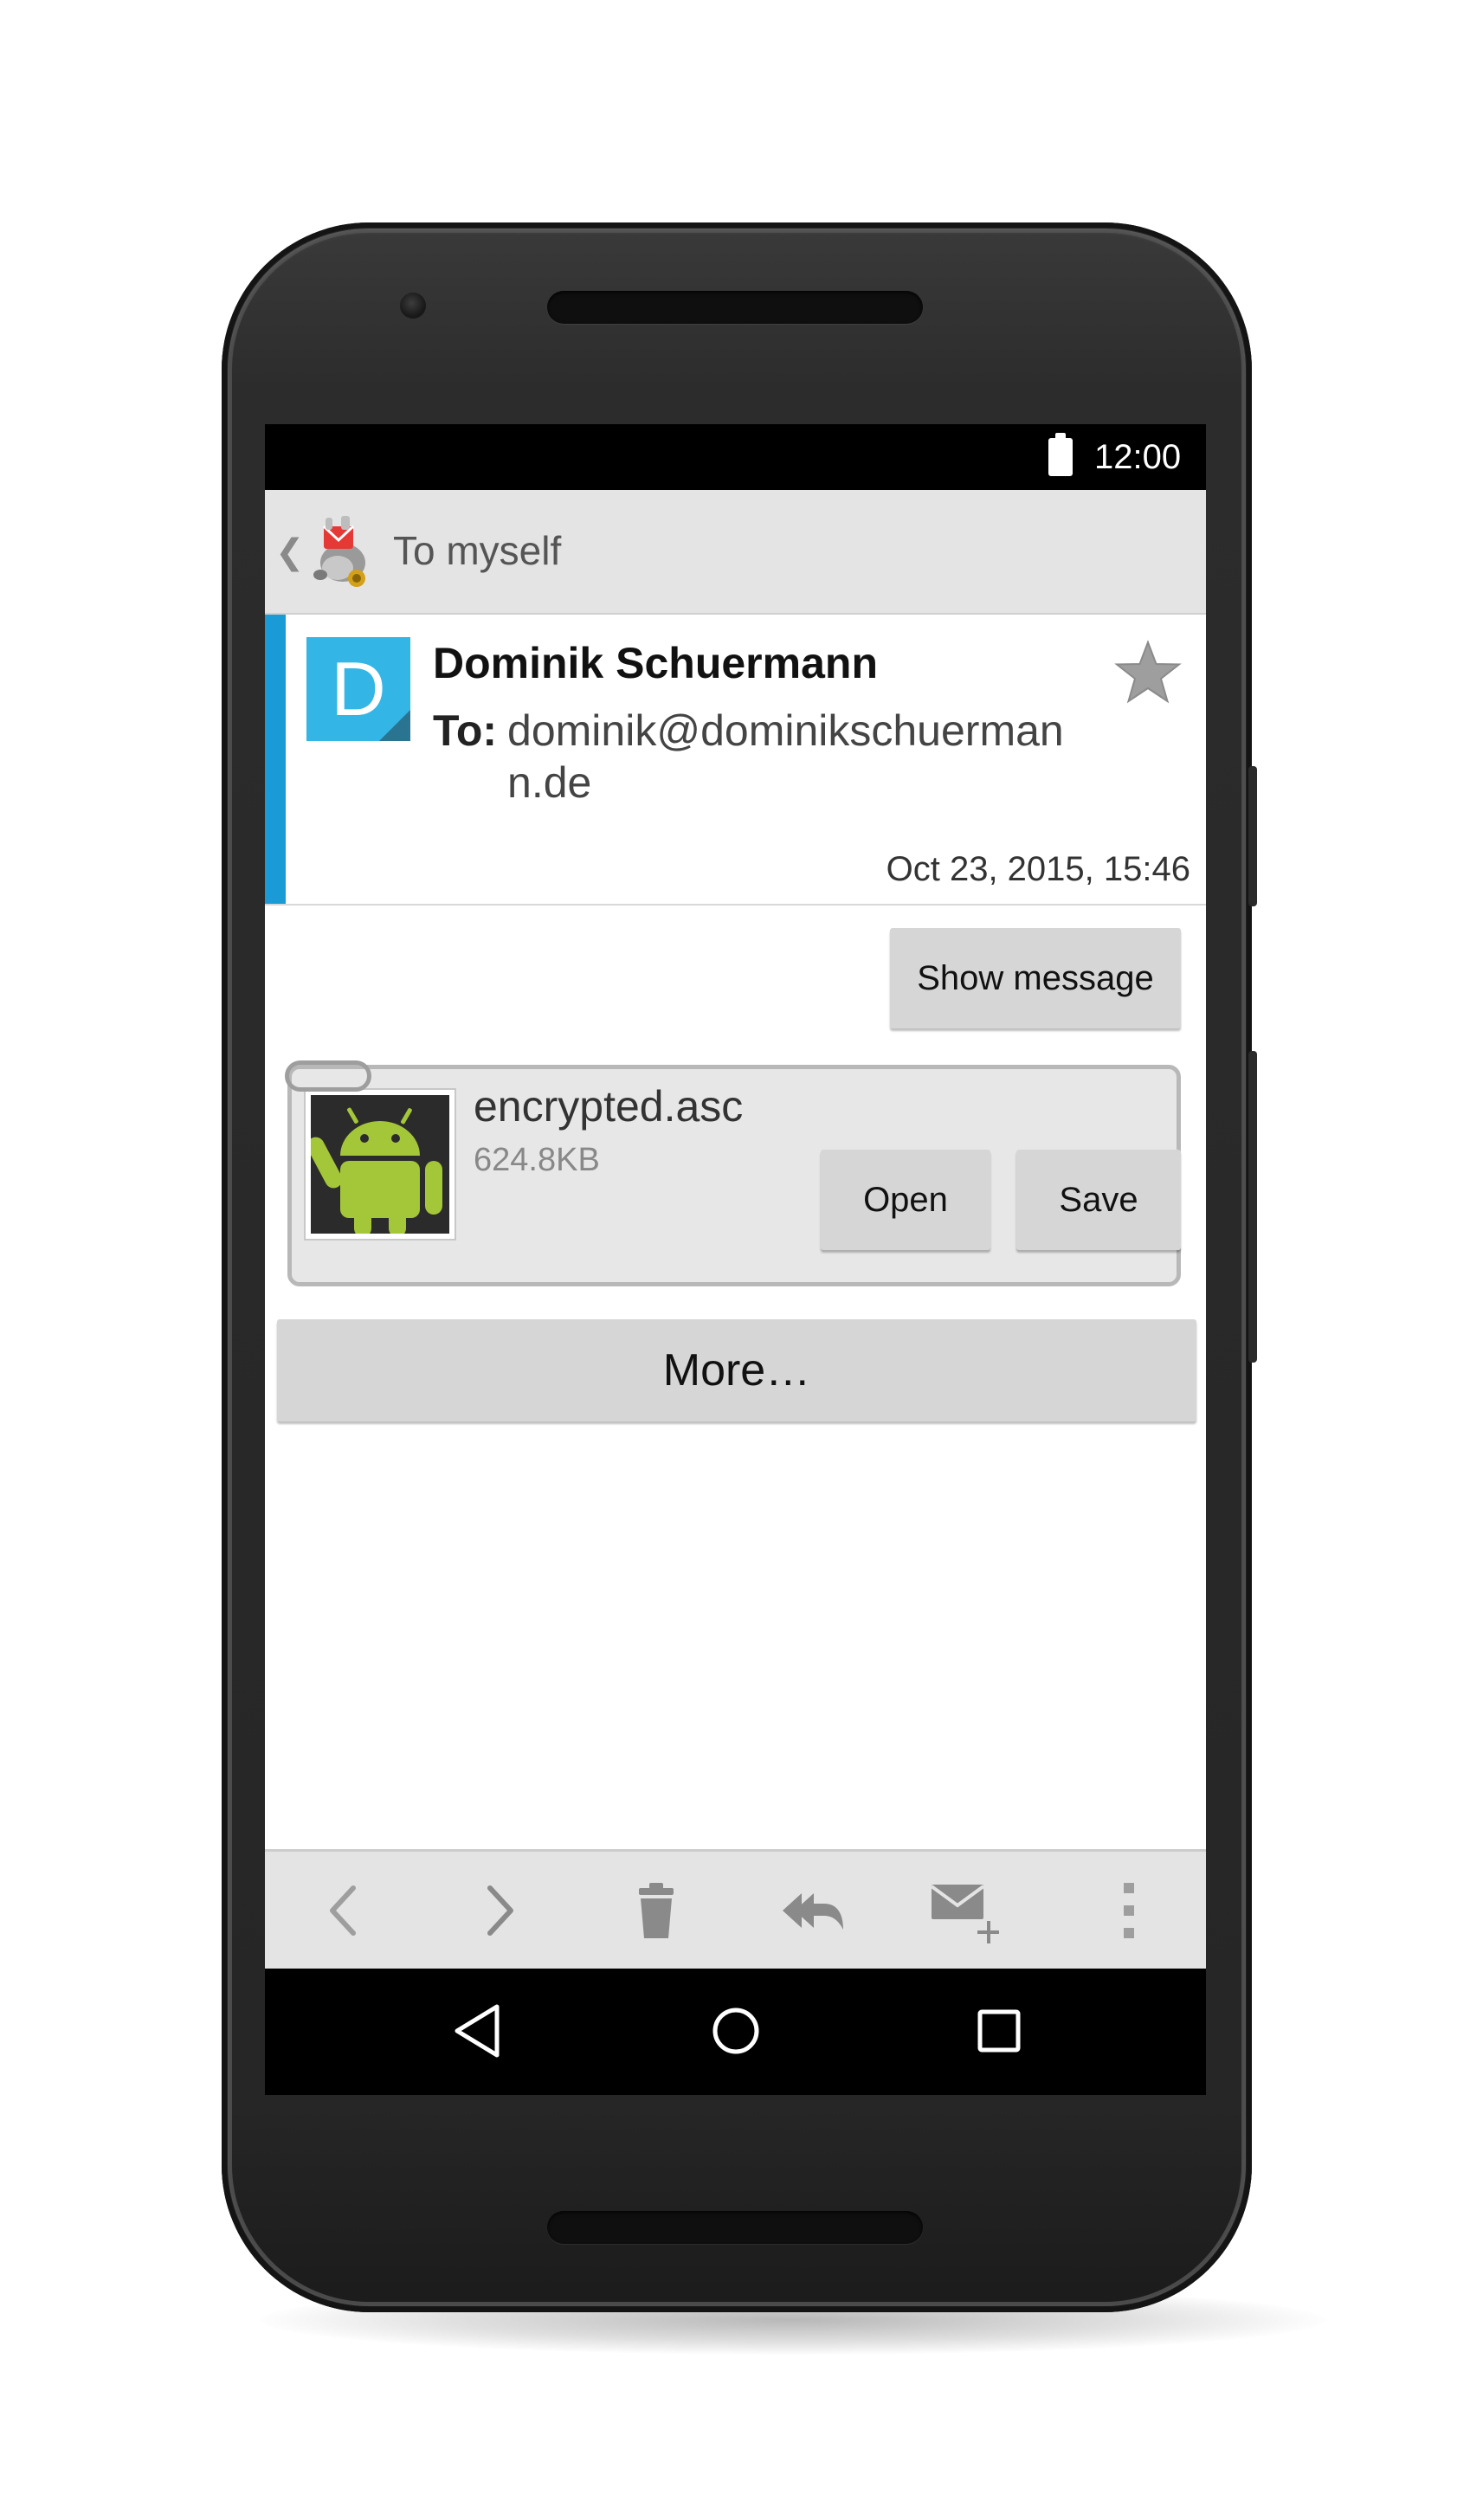 This screenshot has width=1470, height=2520. What do you see at coordinates (1253, 1207) in the screenshot?
I see `volume-button` at bounding box center [1253, 1207].